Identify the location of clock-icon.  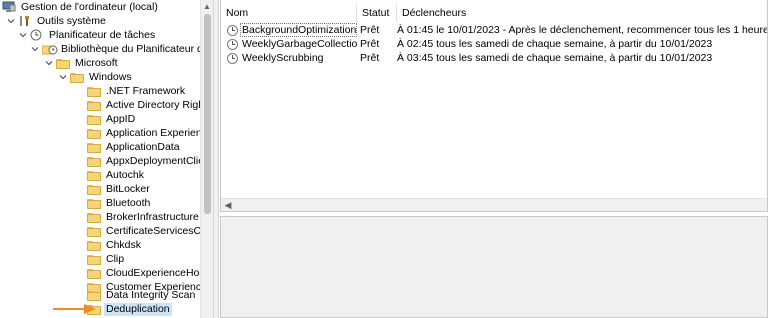
(37, 35).